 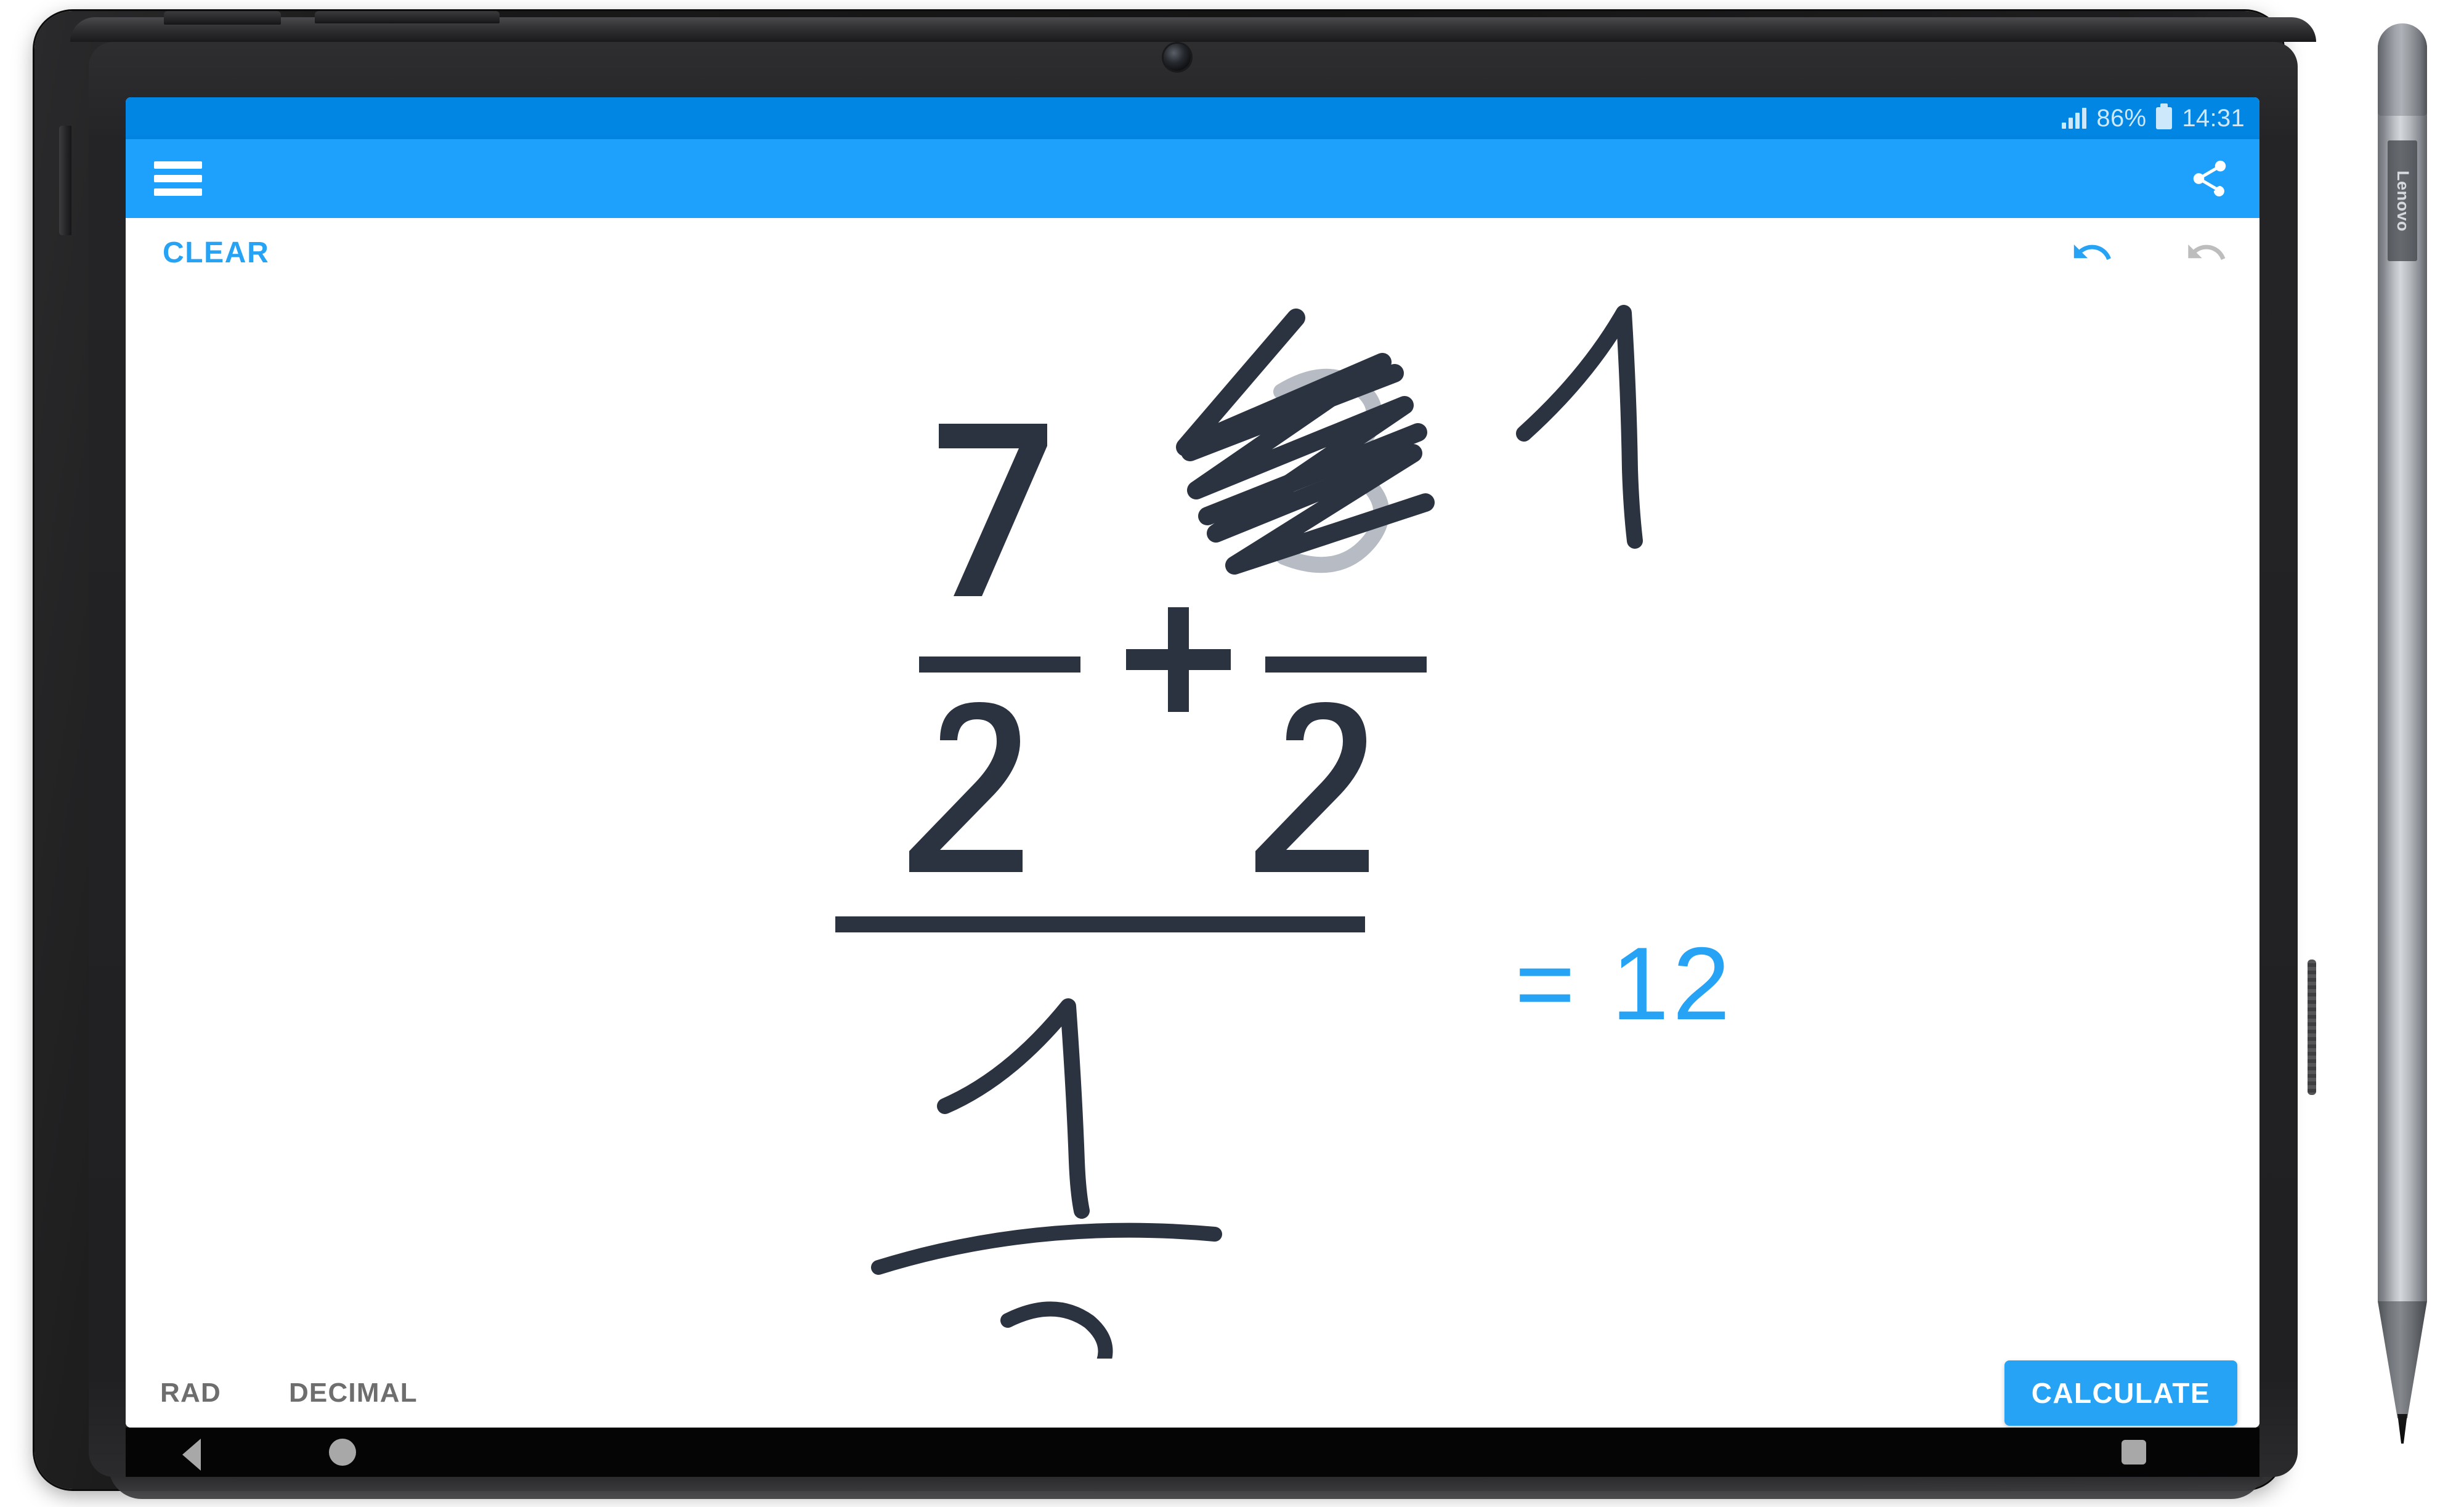 What do you see at coordinates (216, 253) in the screenshot?
I see `clear-button: CLEAR` at bounding box center [216, 253].